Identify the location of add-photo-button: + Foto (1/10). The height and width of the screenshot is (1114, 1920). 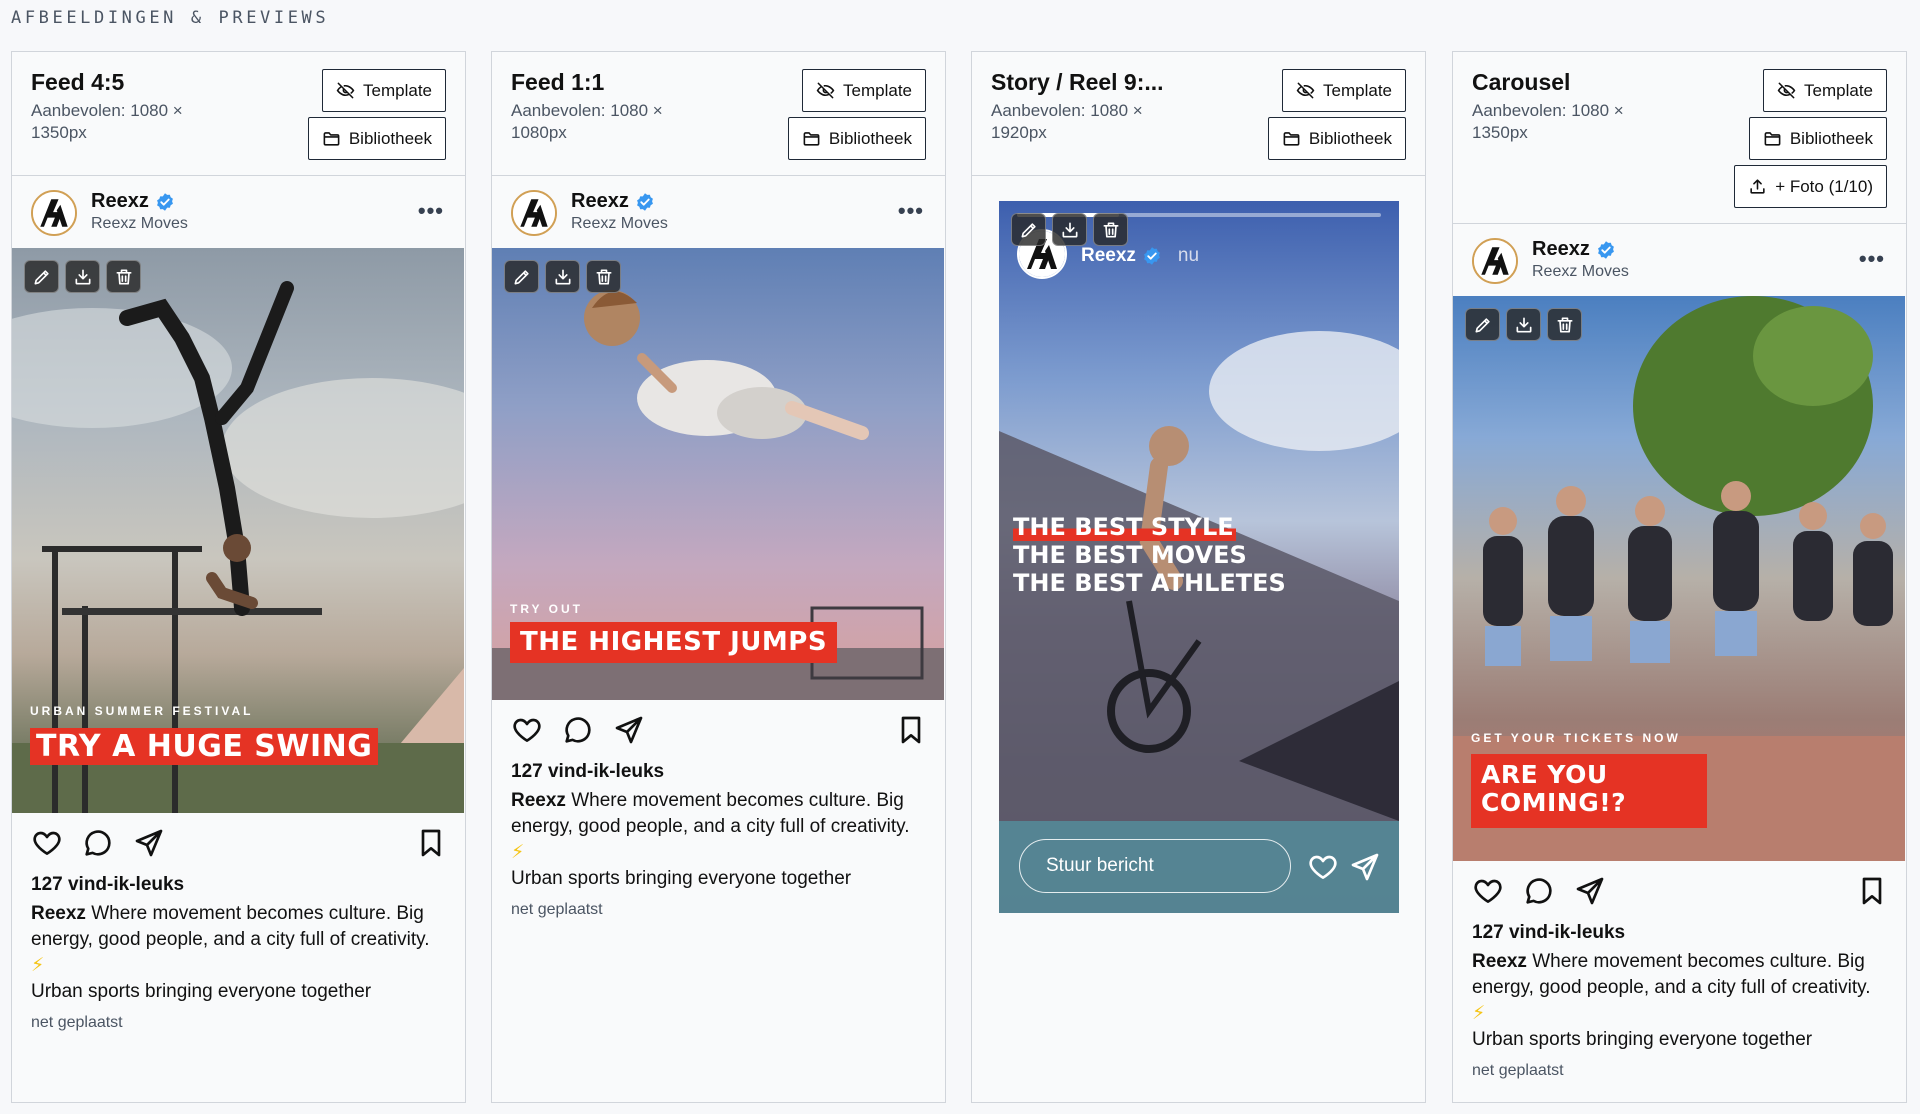
(1810, 186).